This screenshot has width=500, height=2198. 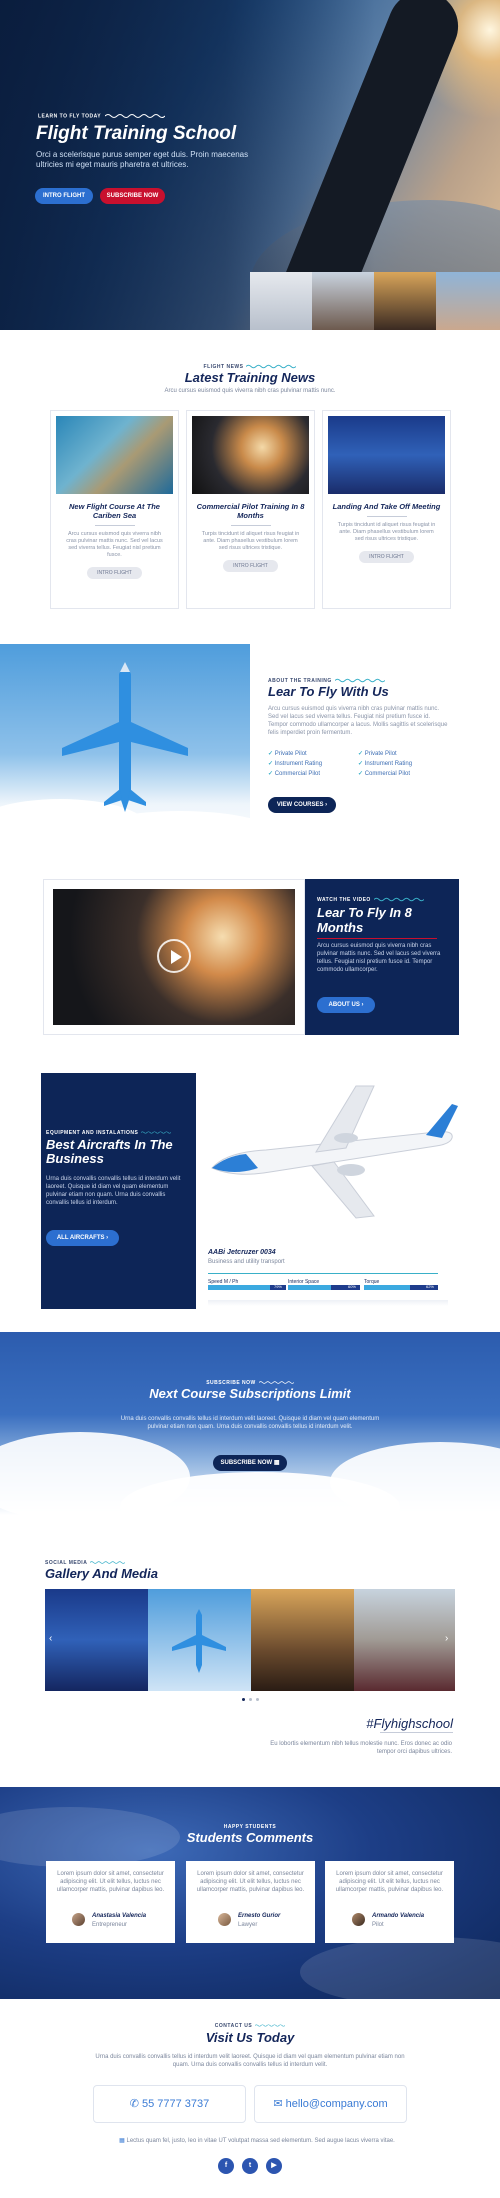 I want to click on about-us-button: ABOUT US ›, so click(x=346, y=1005).